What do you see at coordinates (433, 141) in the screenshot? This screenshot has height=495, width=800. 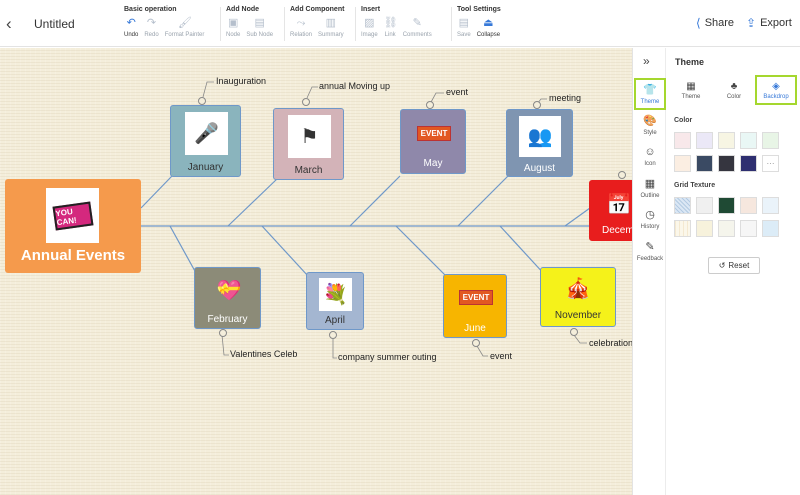 I see `node-may: EVENT May` at bounding box center [433, 141].